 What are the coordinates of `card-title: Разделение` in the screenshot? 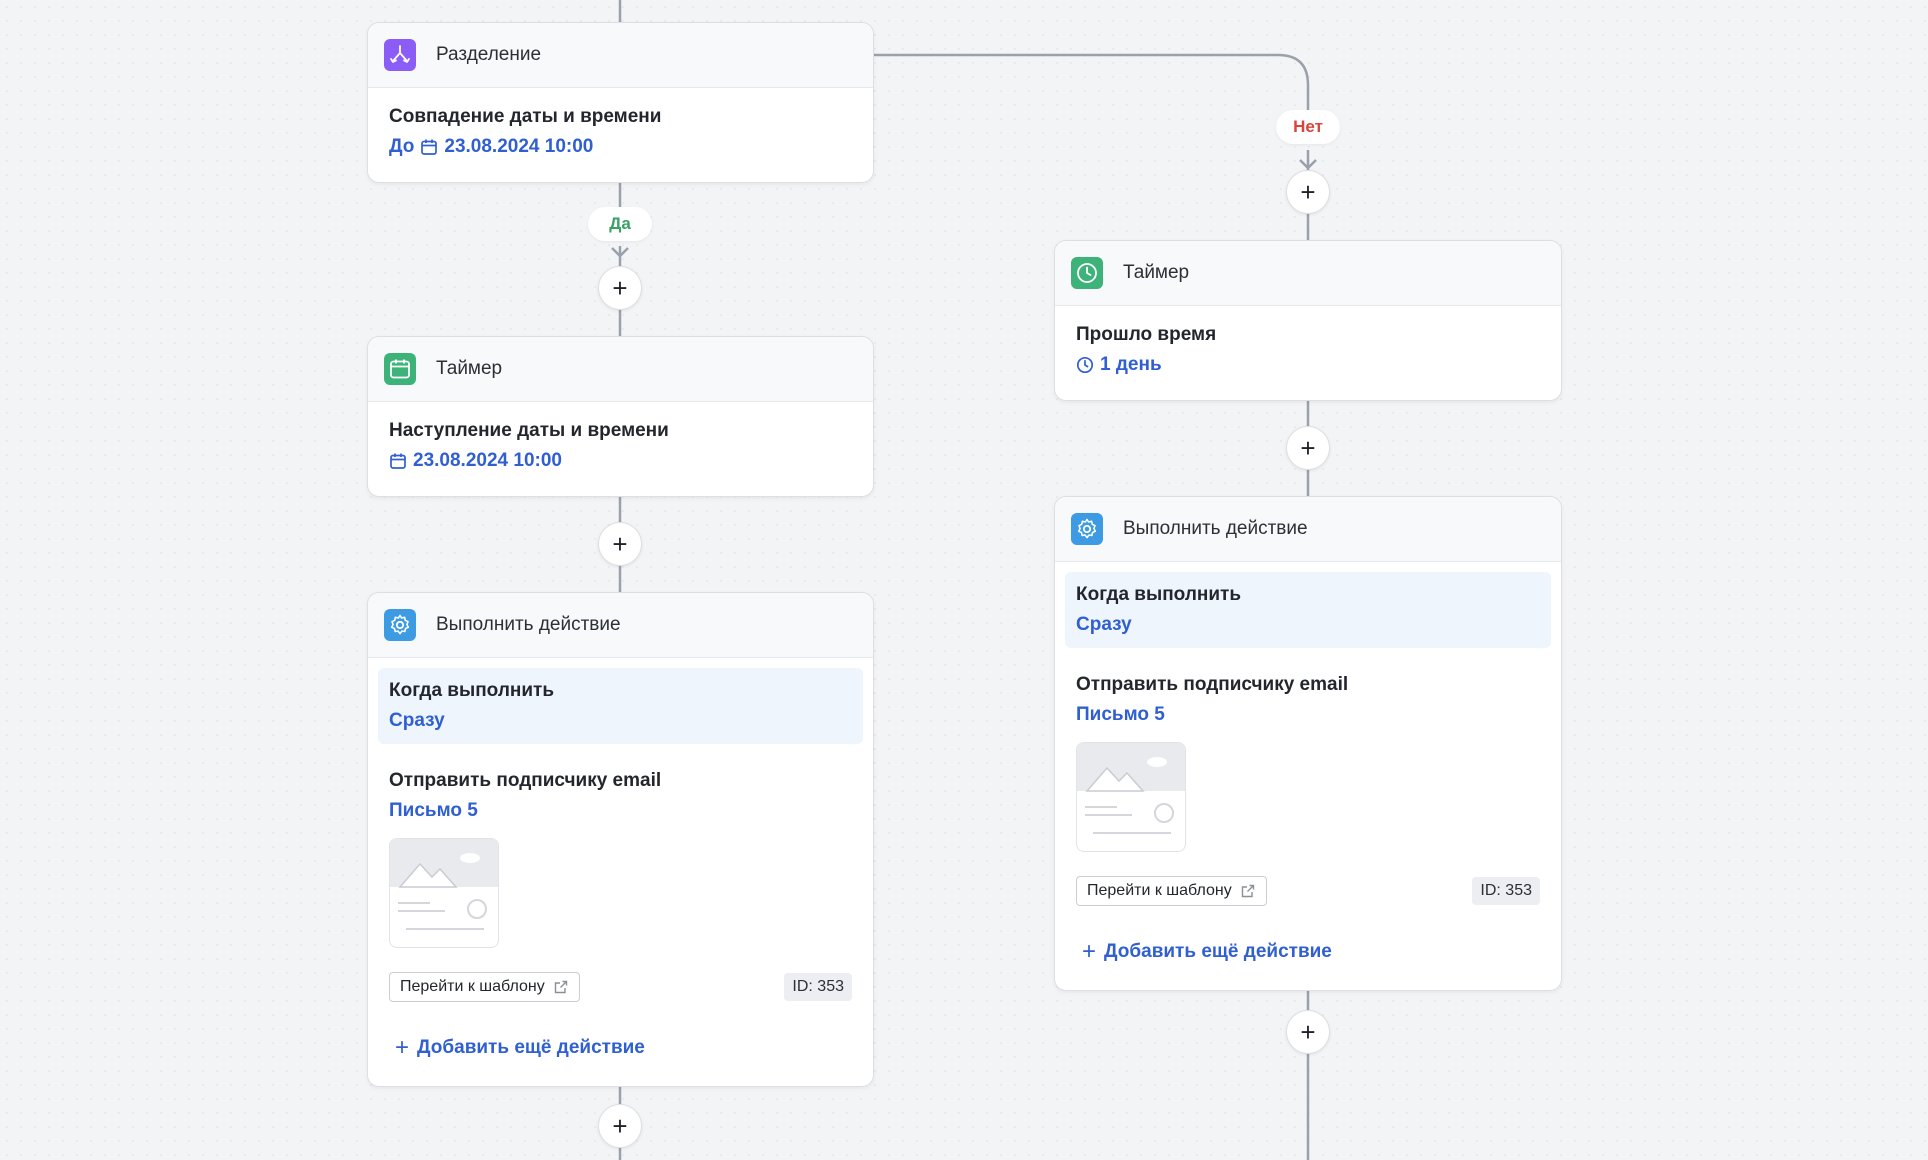 It's located at (489, 54).